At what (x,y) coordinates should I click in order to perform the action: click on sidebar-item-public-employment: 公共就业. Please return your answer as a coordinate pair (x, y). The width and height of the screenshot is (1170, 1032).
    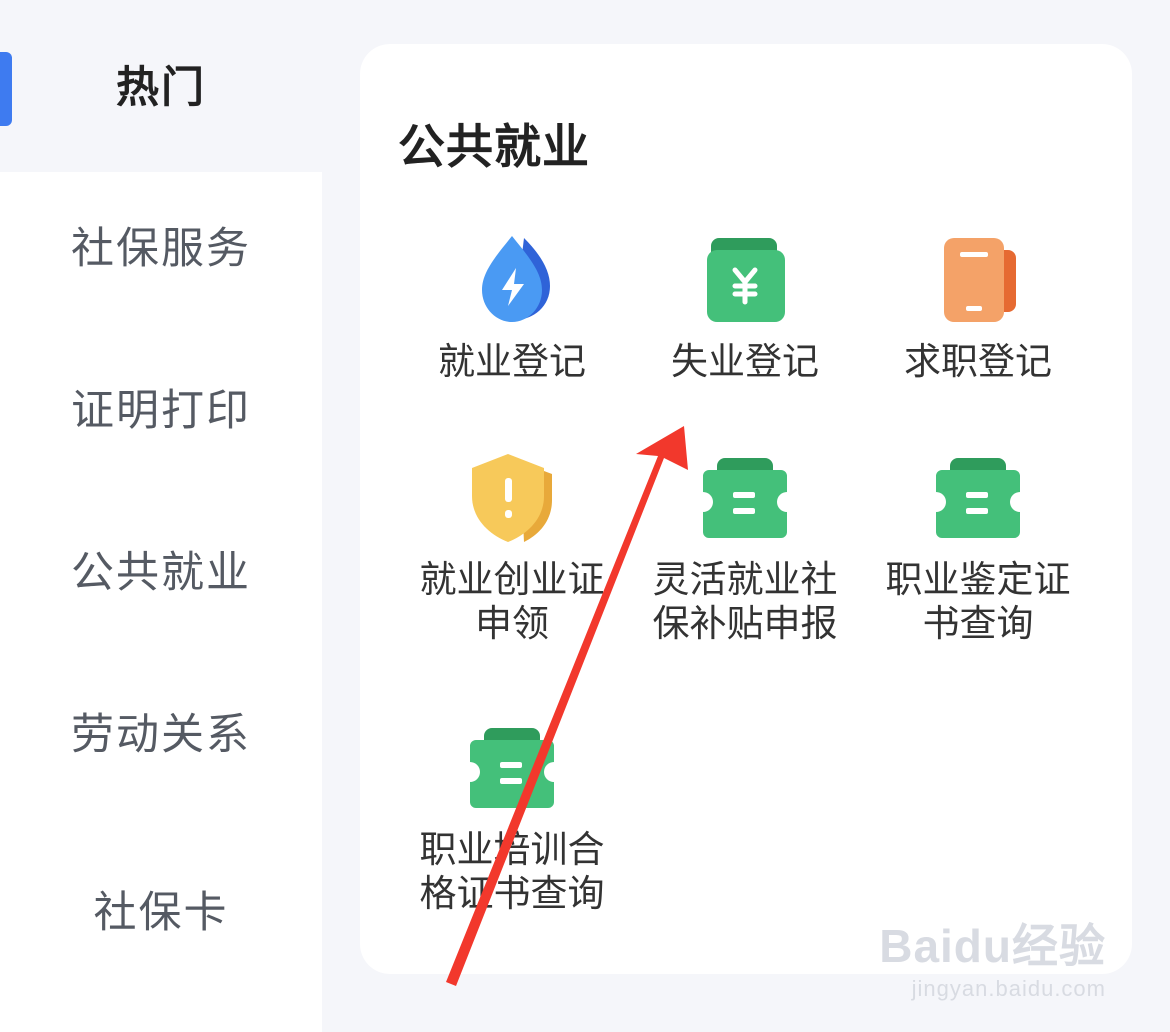
    Looking at the image, I should click on (161, 577).